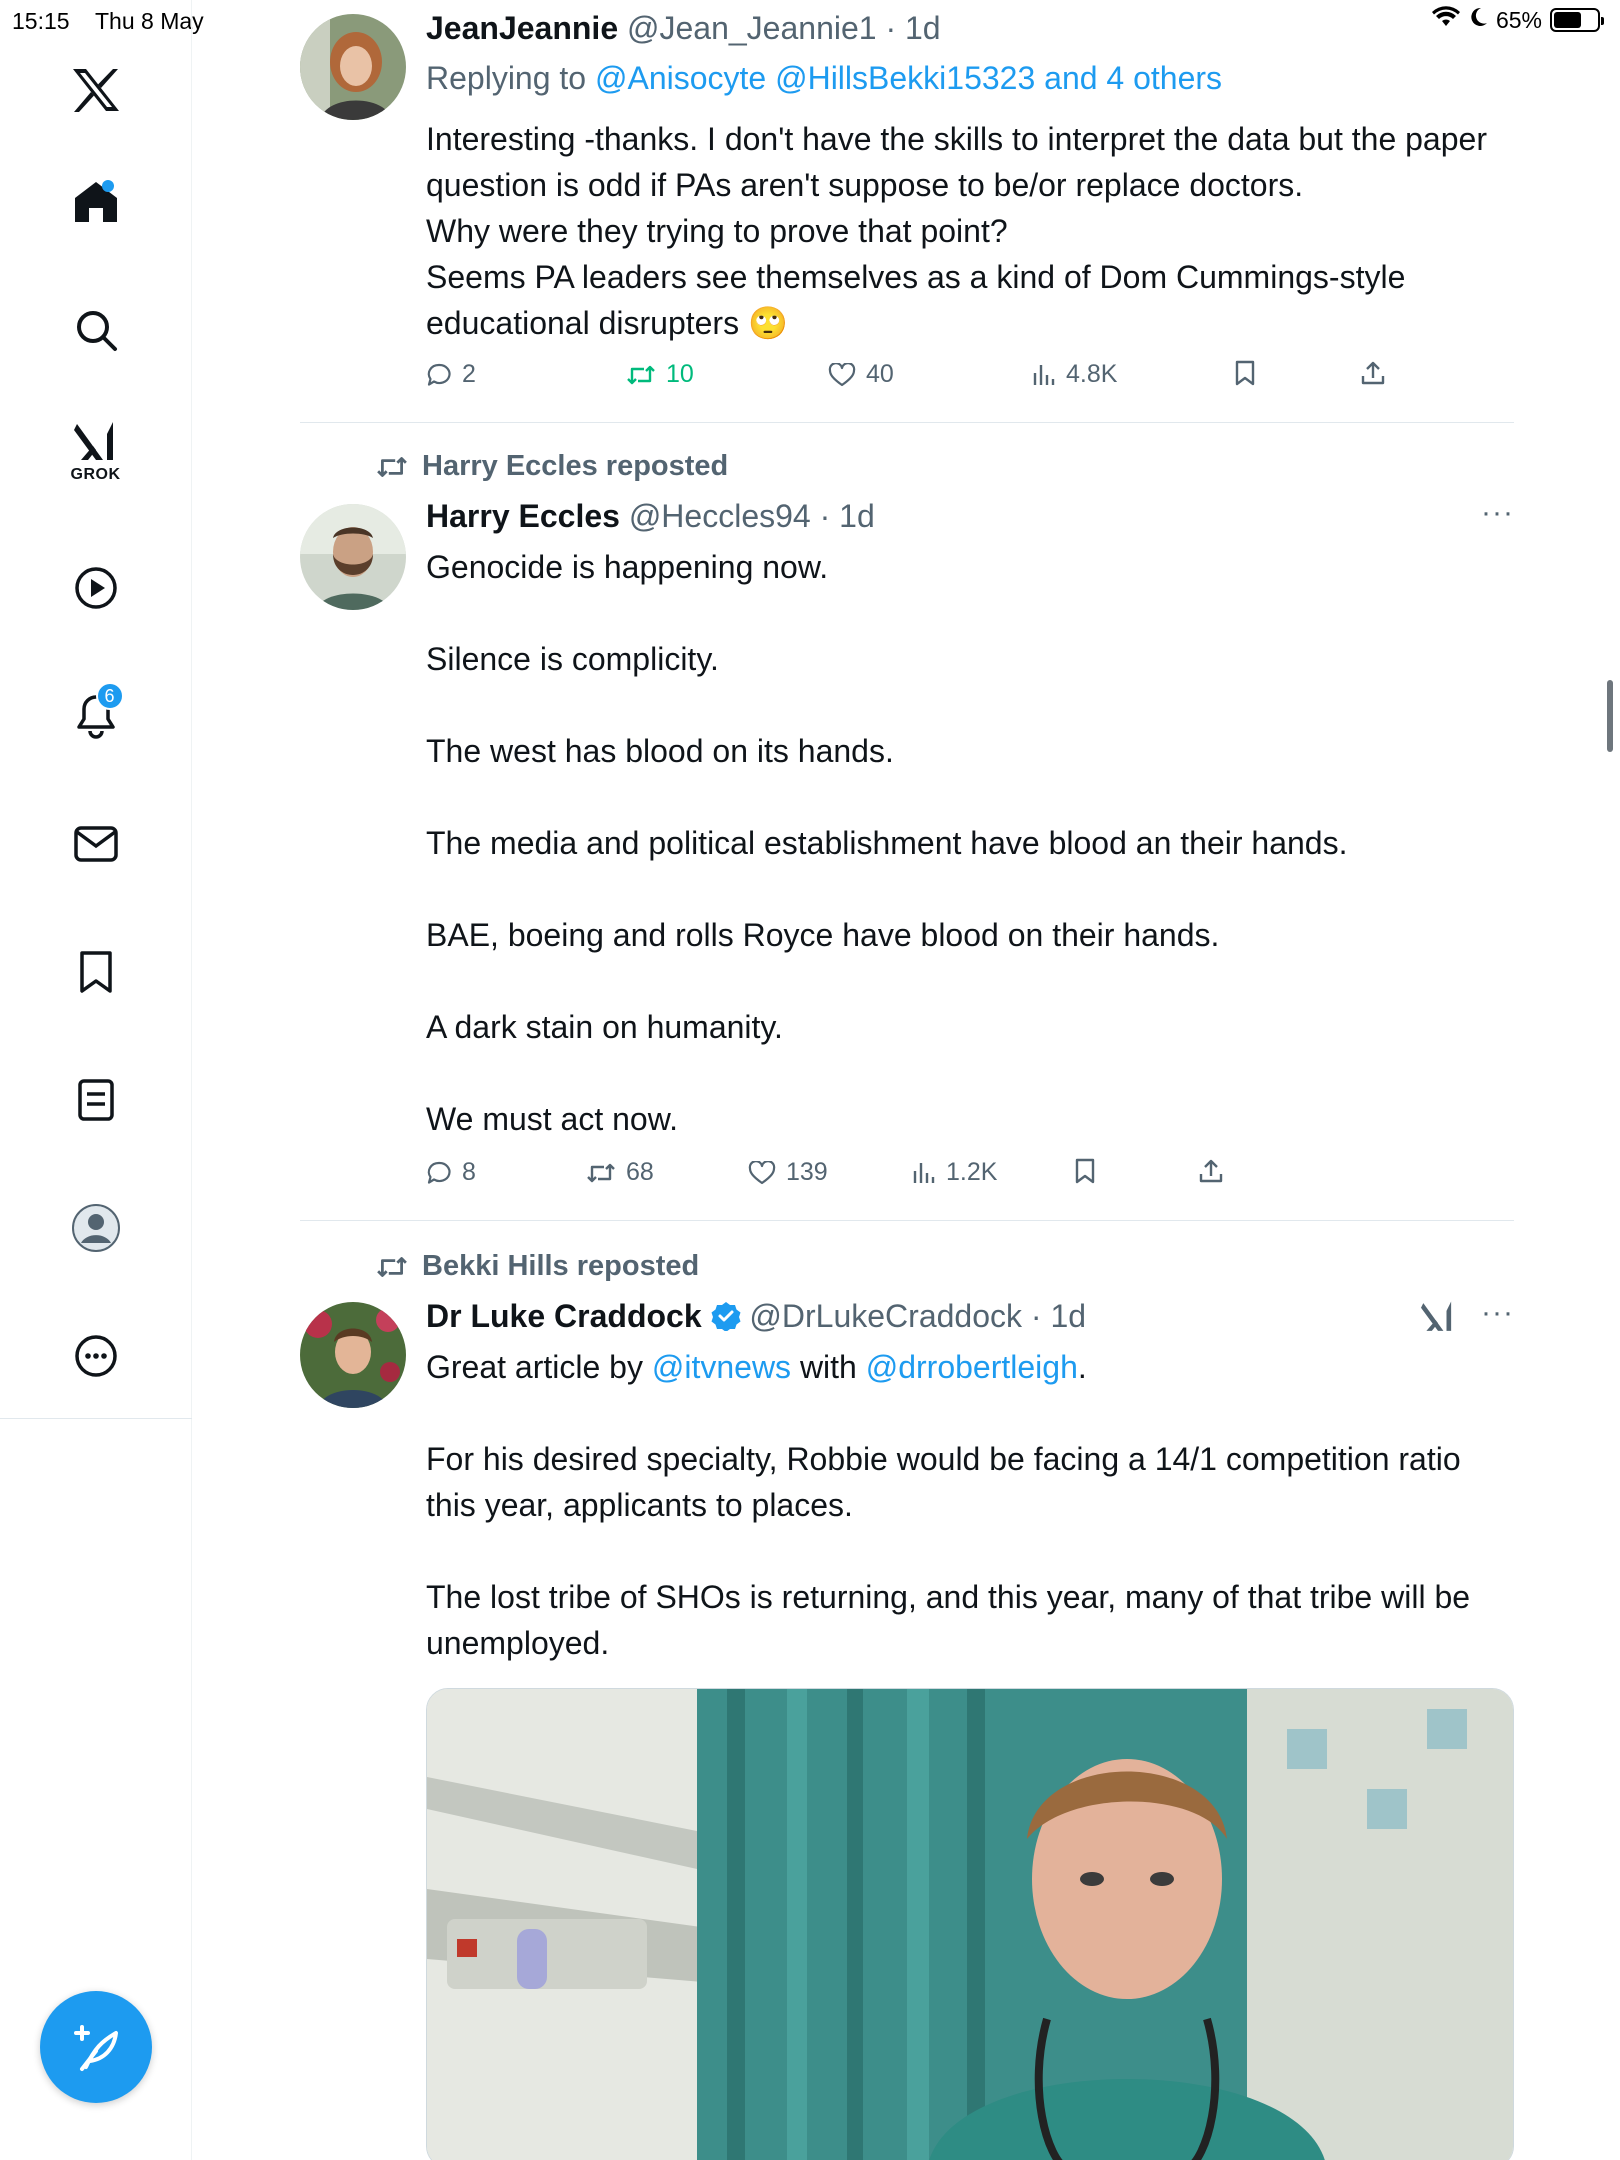 The height and width of the screenshot is (2160, 1620). I want to click on search-icon, so click(96, 330).